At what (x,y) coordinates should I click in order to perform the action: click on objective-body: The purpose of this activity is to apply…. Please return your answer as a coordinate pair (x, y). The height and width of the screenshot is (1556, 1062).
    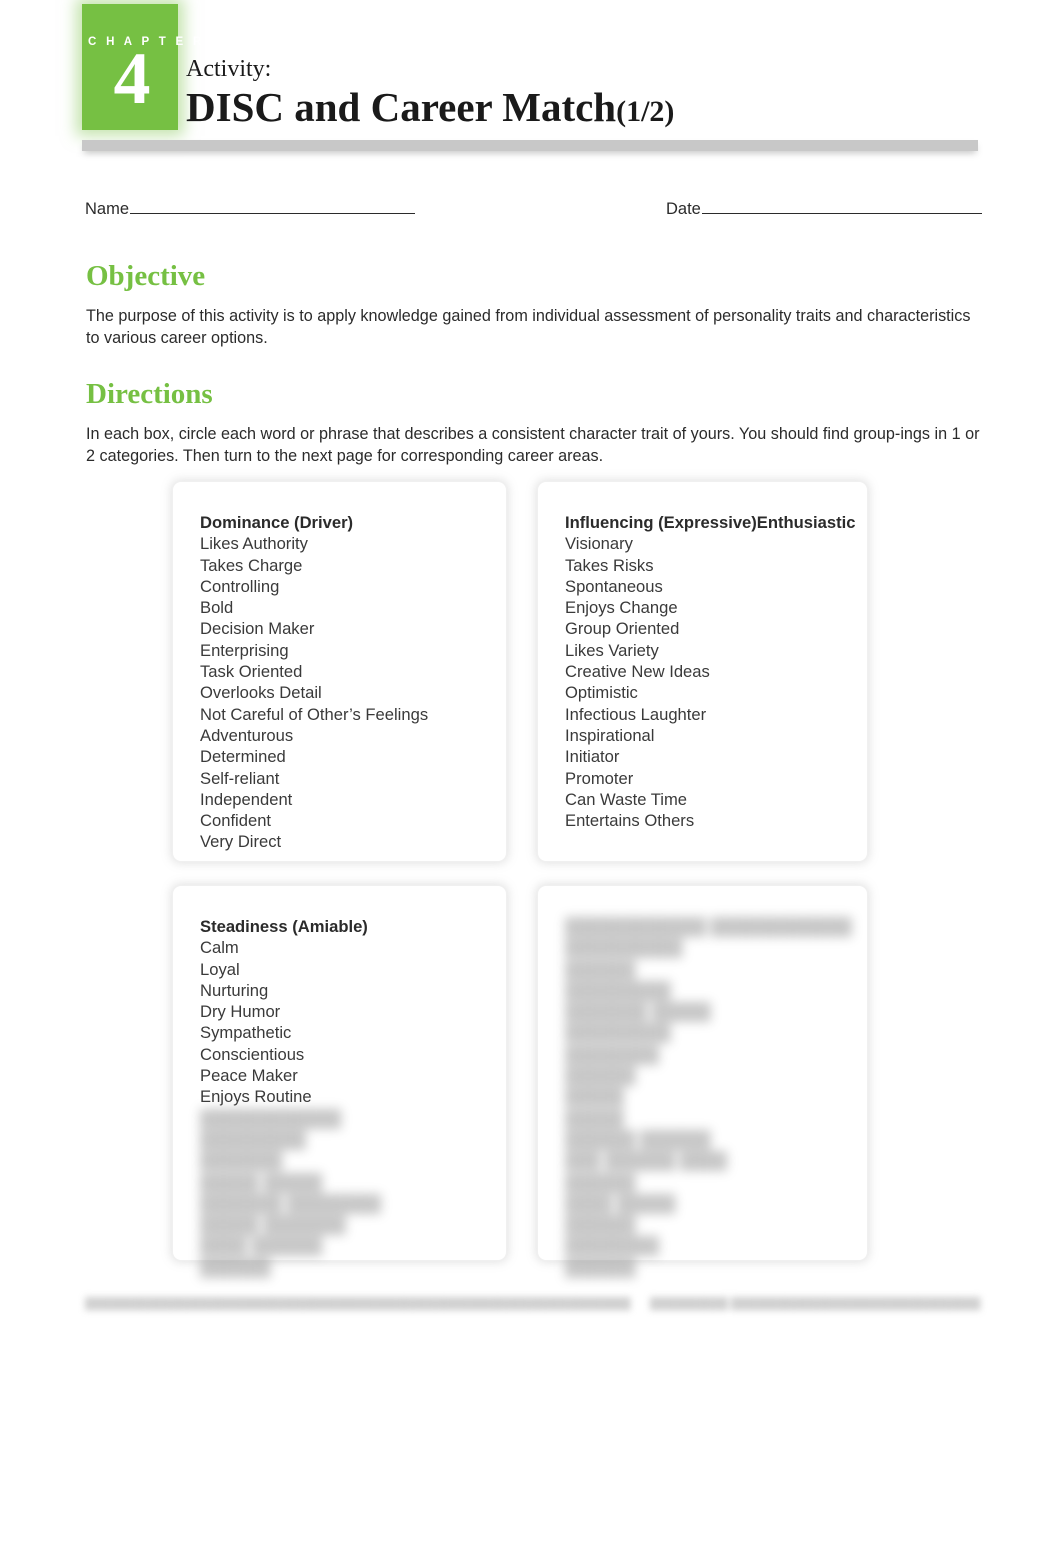
    Looking at the image, I should click on (528, 327).